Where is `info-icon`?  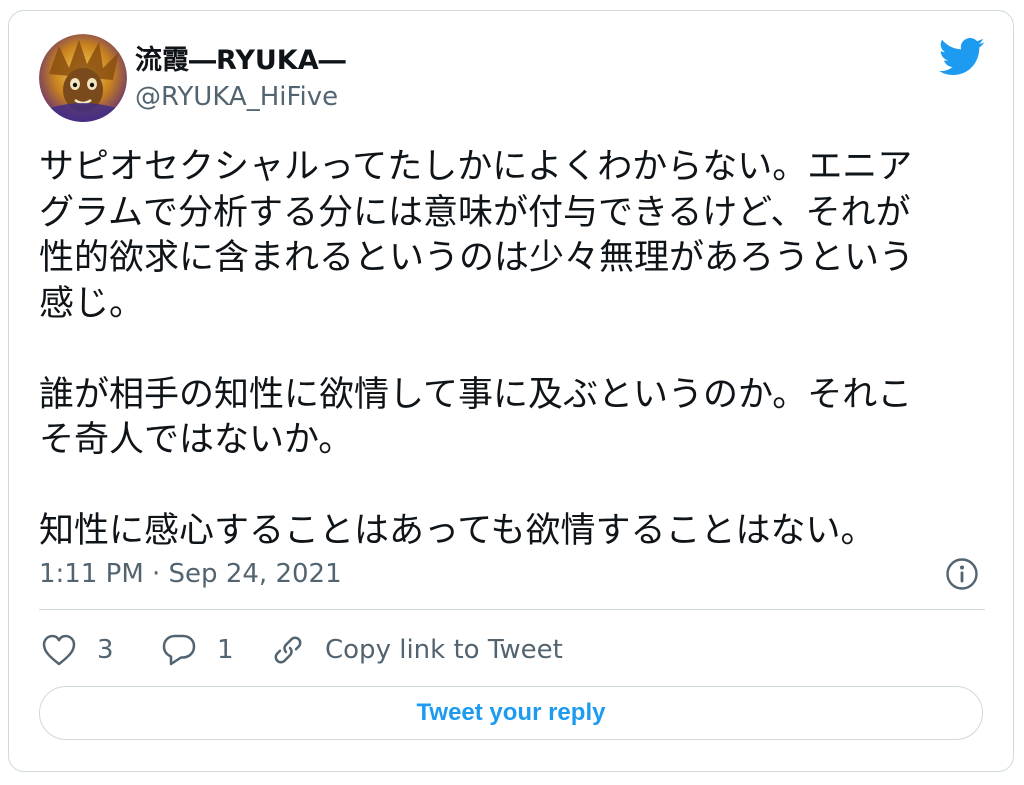
info-icon is located at coordinates (962, 574).